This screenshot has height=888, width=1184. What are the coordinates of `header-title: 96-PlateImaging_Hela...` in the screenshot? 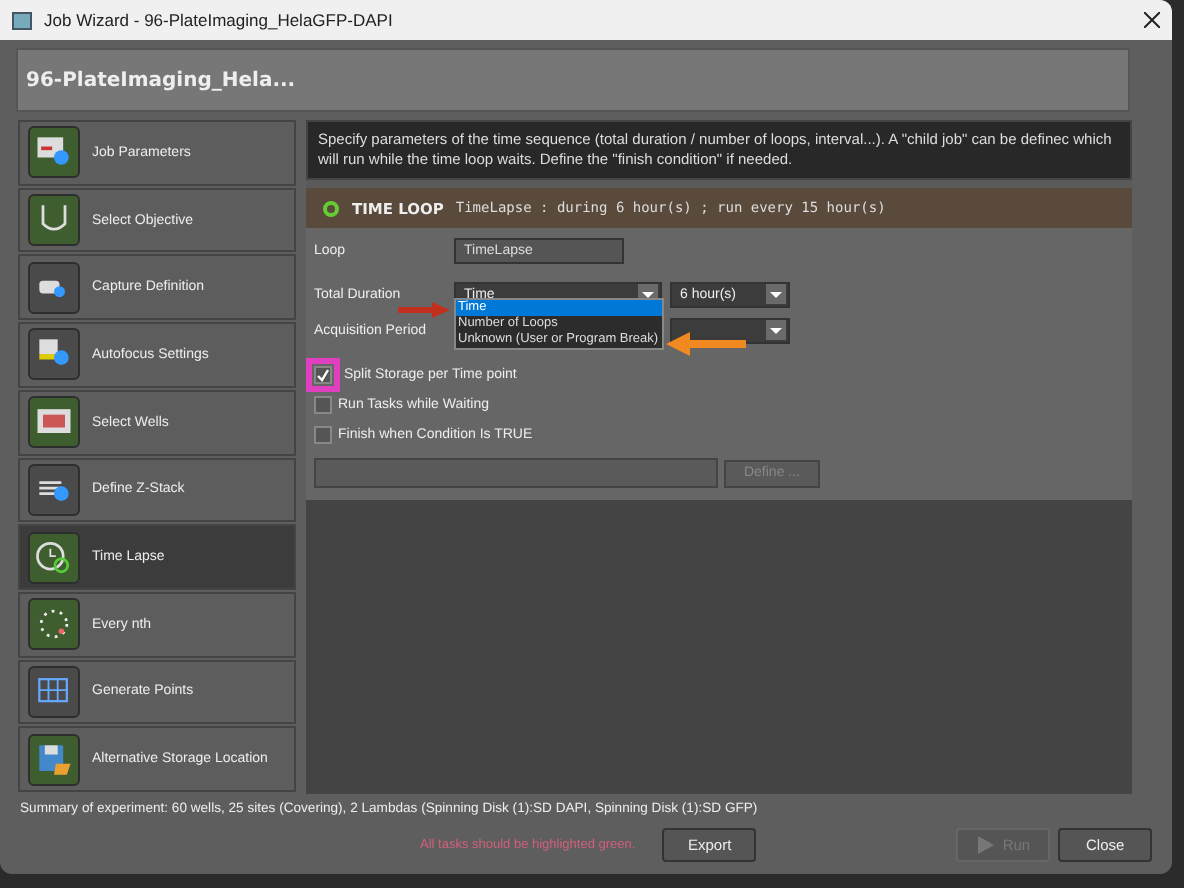 It's located at (161, 80).